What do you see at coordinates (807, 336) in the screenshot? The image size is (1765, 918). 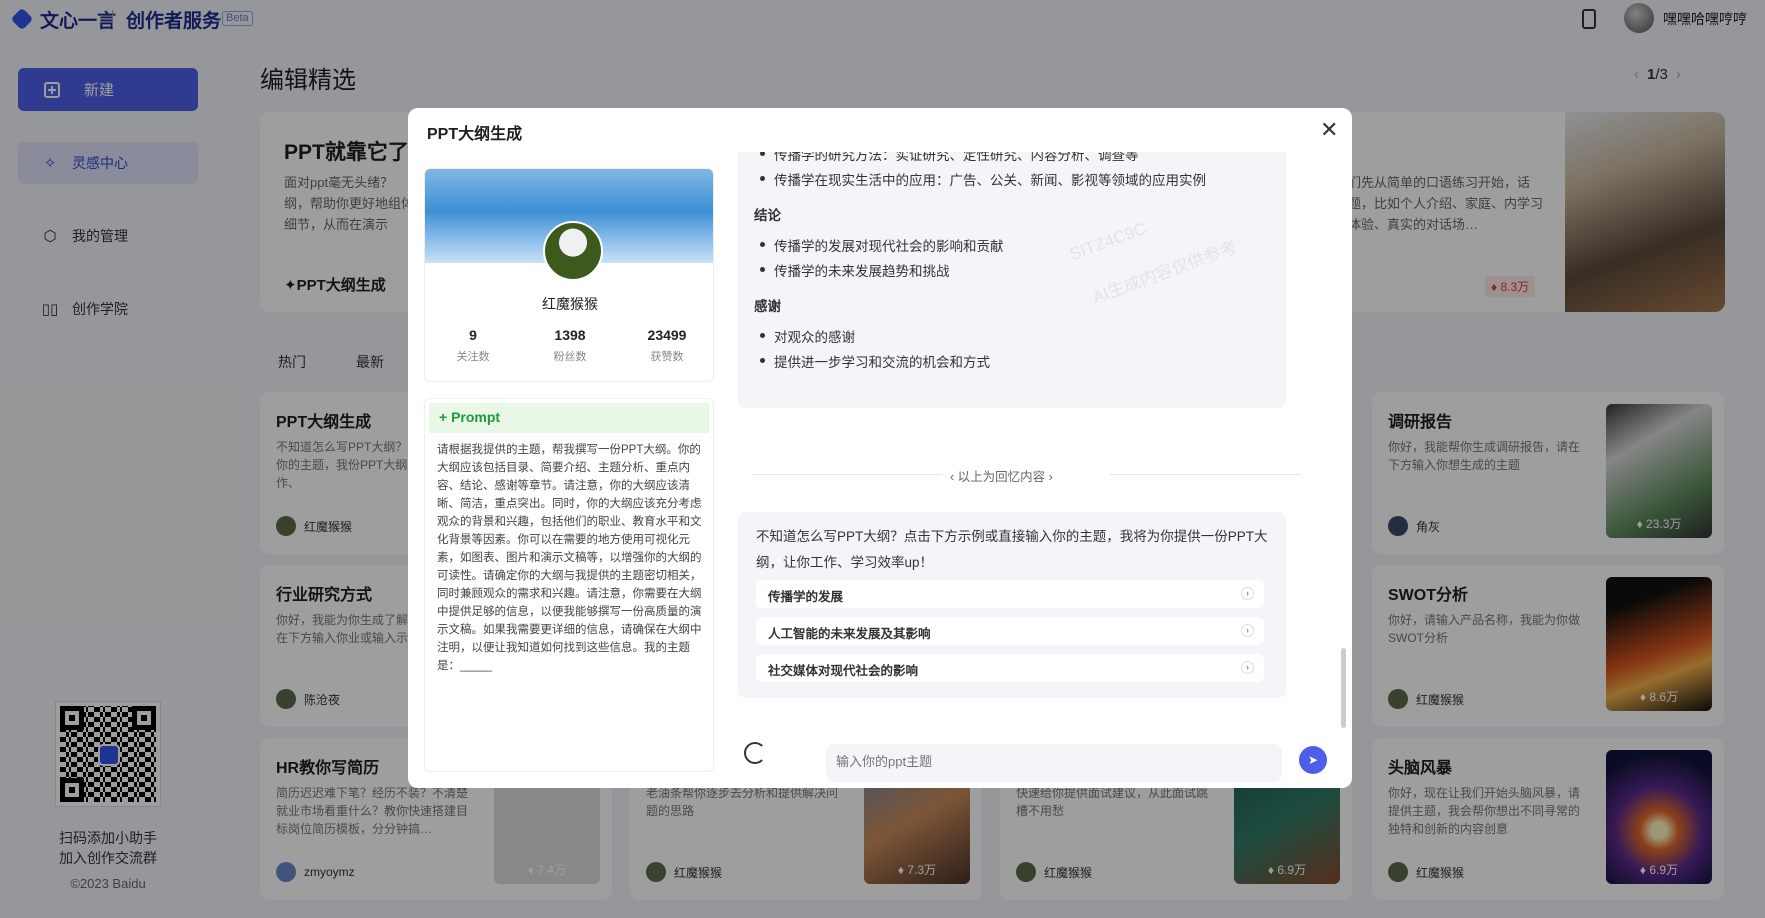 I see `list-item: 对观众的感谢` at bounding box center [807, 336].